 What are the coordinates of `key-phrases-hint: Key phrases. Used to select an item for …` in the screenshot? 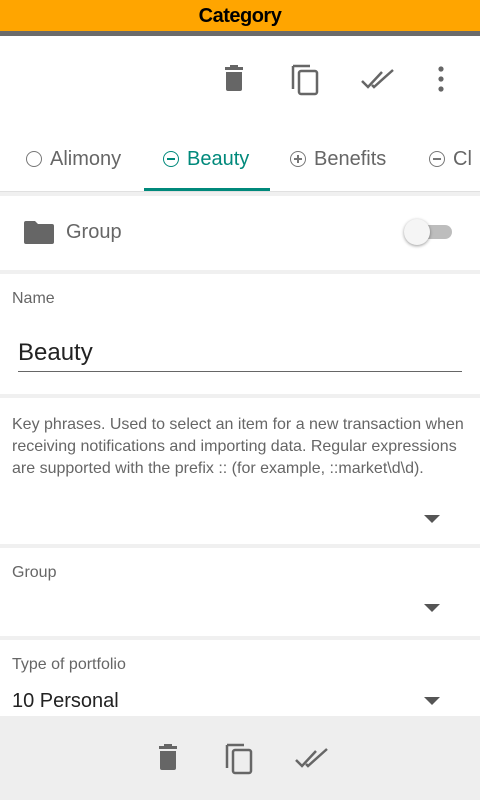 It's located at (238, 446).